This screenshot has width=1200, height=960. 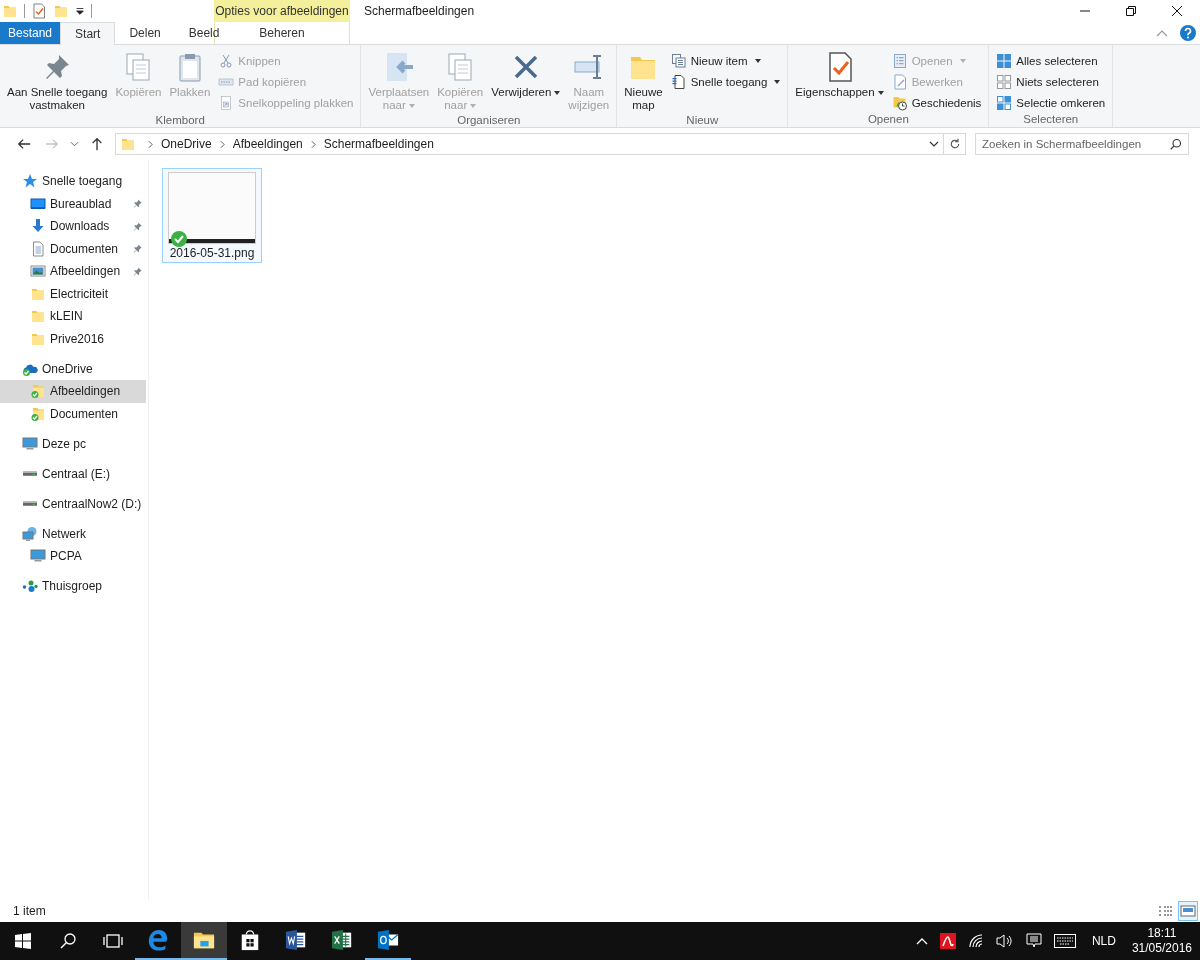 I want to click on ribbon-command: Selectie omkeren, so click(x=1051, y=102).